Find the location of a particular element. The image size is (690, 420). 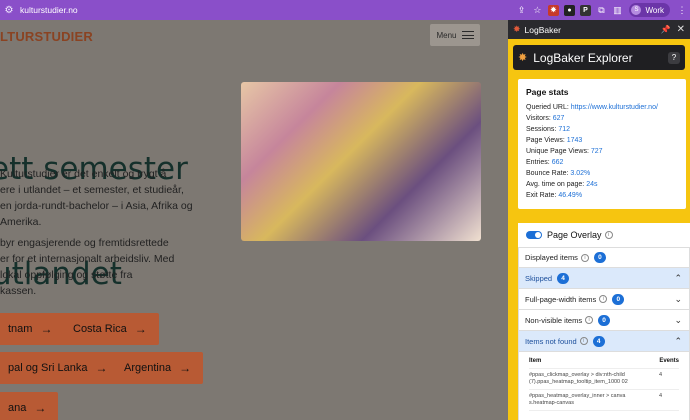

stat-row: Visitors: 627 is located at coordinates (602, 118).